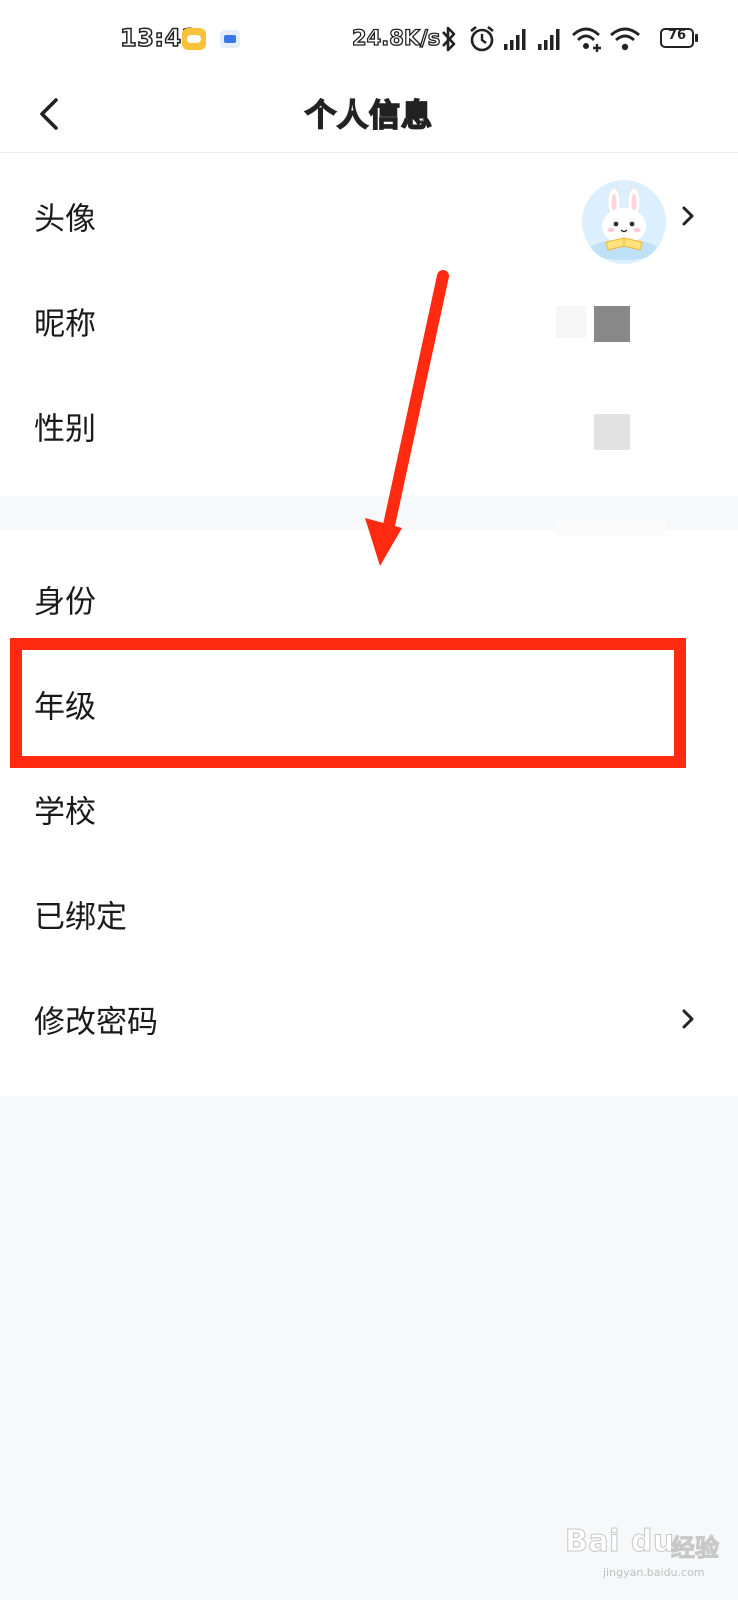  What do you see at coordinates (620, 1542) in the screenshot?
I see `watermark-logo: Bai du` at bounding box center [620, 1542].